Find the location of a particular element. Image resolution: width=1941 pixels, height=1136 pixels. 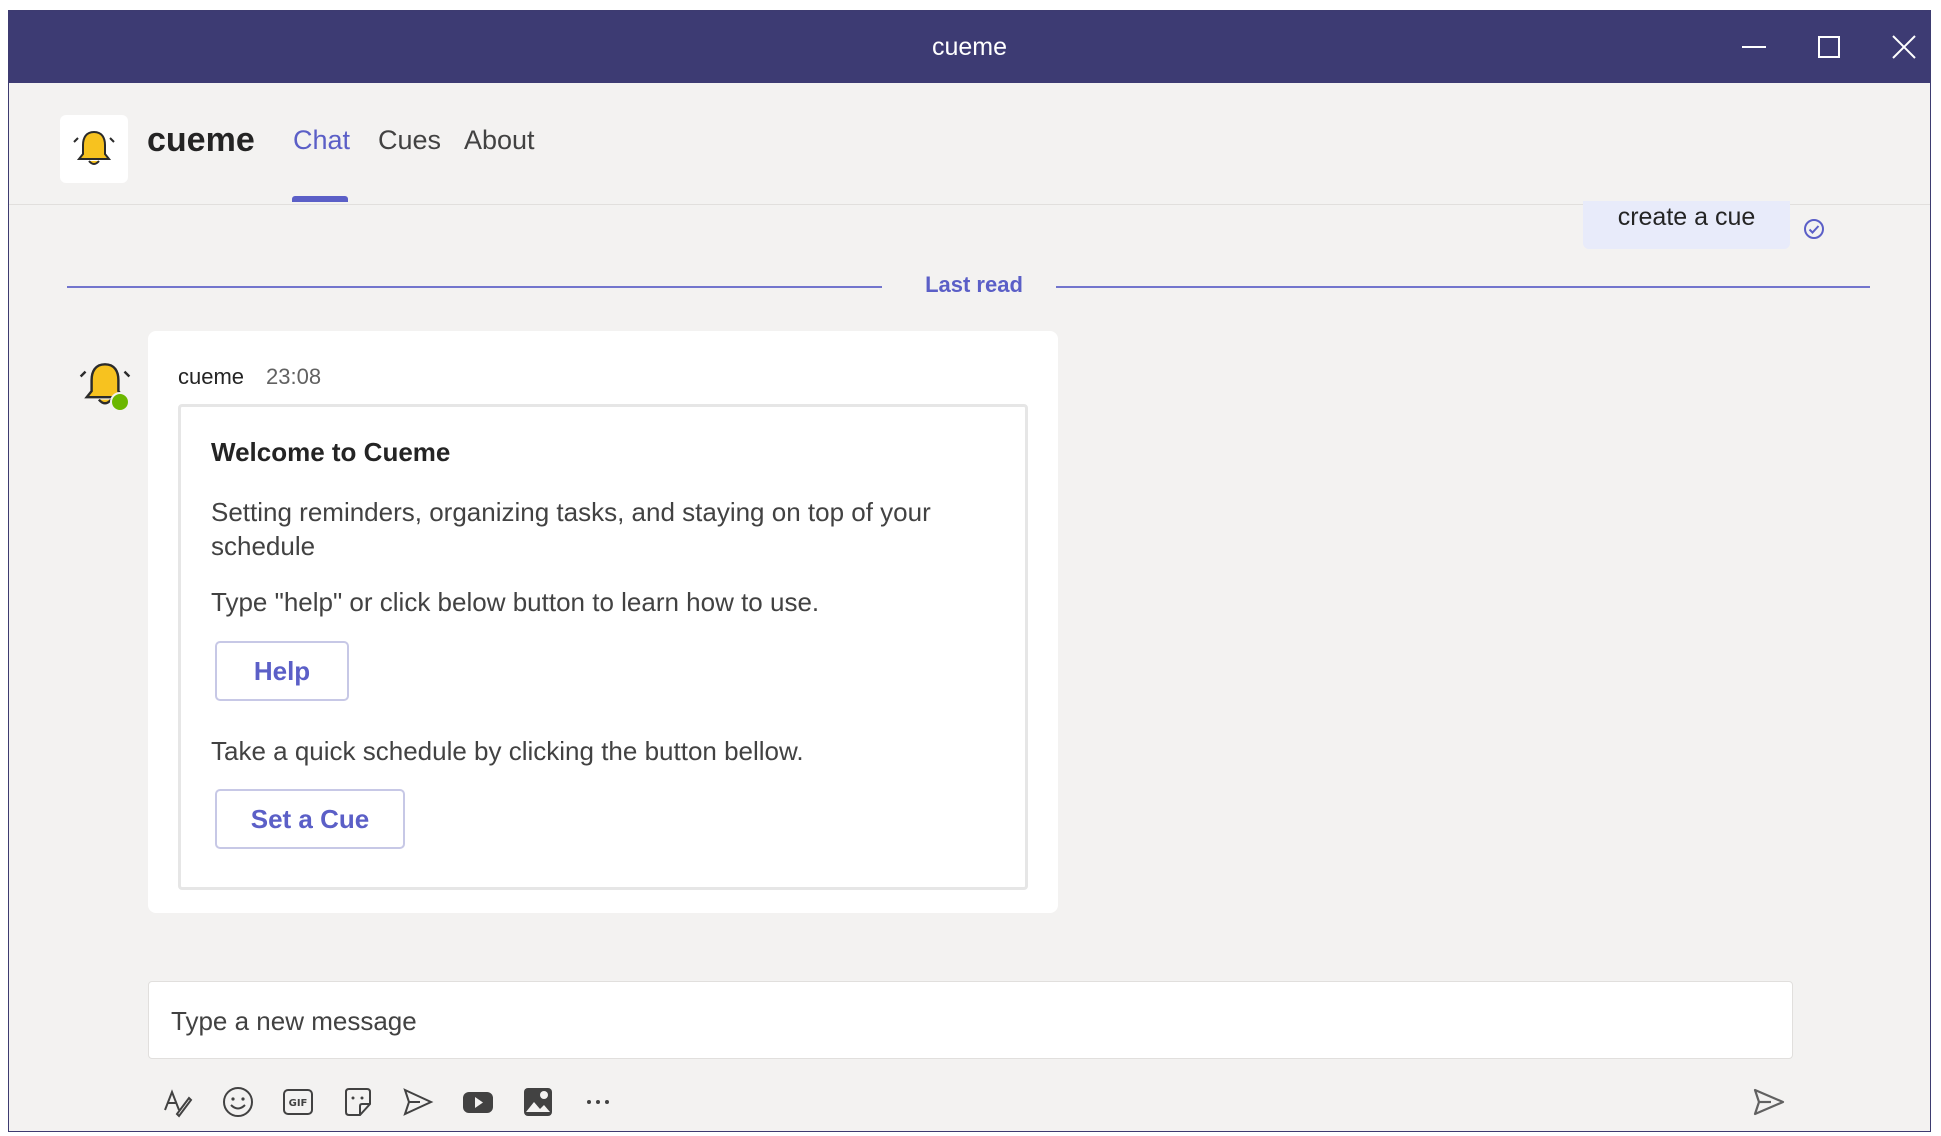

schedule-meeting-button is located at coordinates (418, 1102).